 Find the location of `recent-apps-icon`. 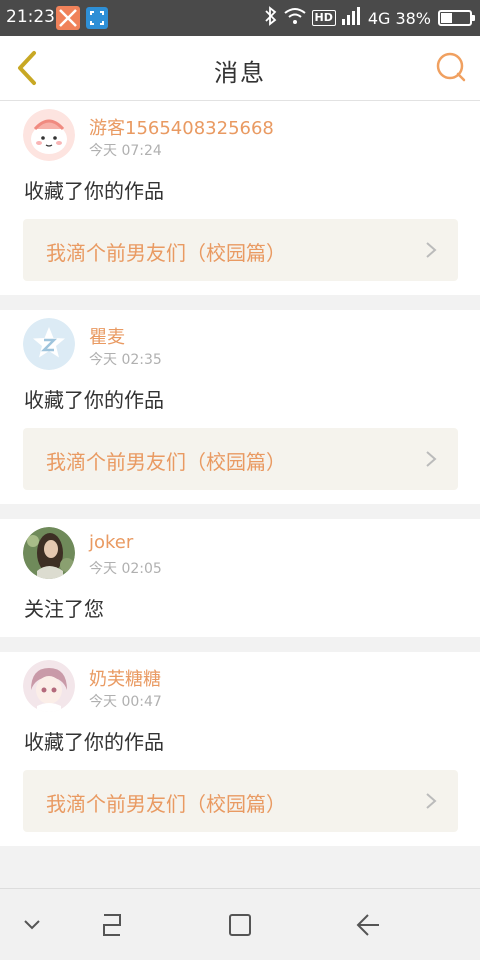

recent-apps-icon is located at coordinates (112, 925).